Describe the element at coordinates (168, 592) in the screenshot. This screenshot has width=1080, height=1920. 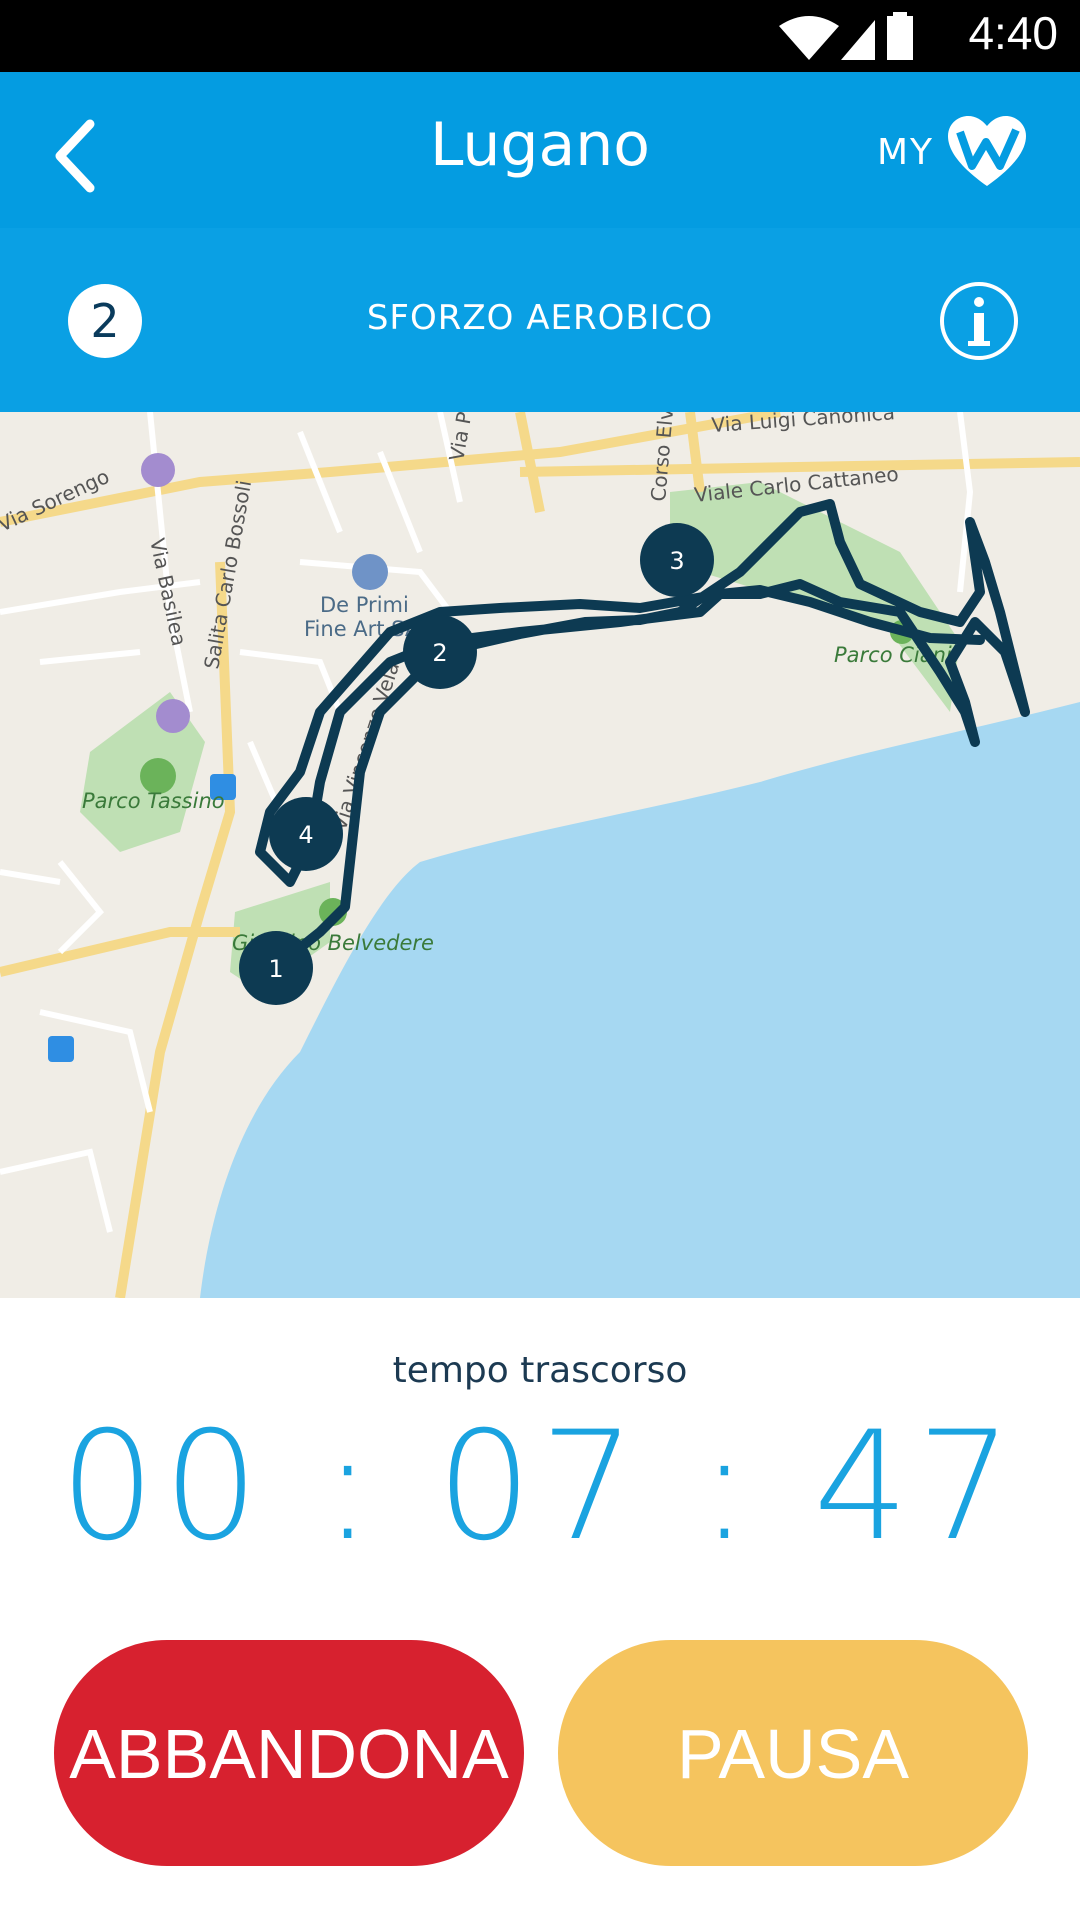
I see `label-via-basilea: Via Basilea` at that location.